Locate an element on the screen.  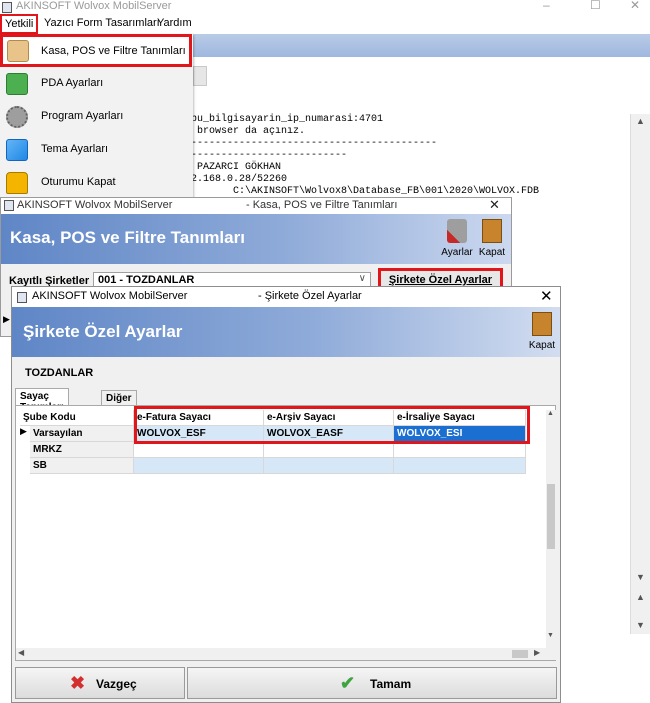
dialog-window-title: - Şirkete Özel Ayarlar is located at coordinates (310, 296).